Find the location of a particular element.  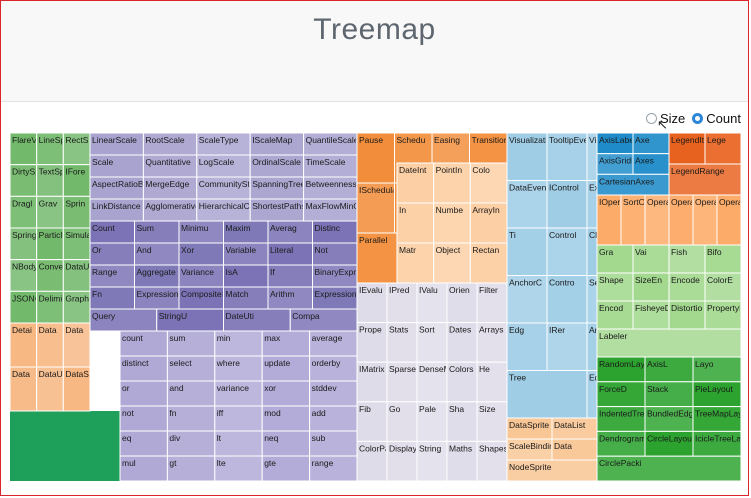

treemap-cell-label: Easing is located at coordinates (447, 140).